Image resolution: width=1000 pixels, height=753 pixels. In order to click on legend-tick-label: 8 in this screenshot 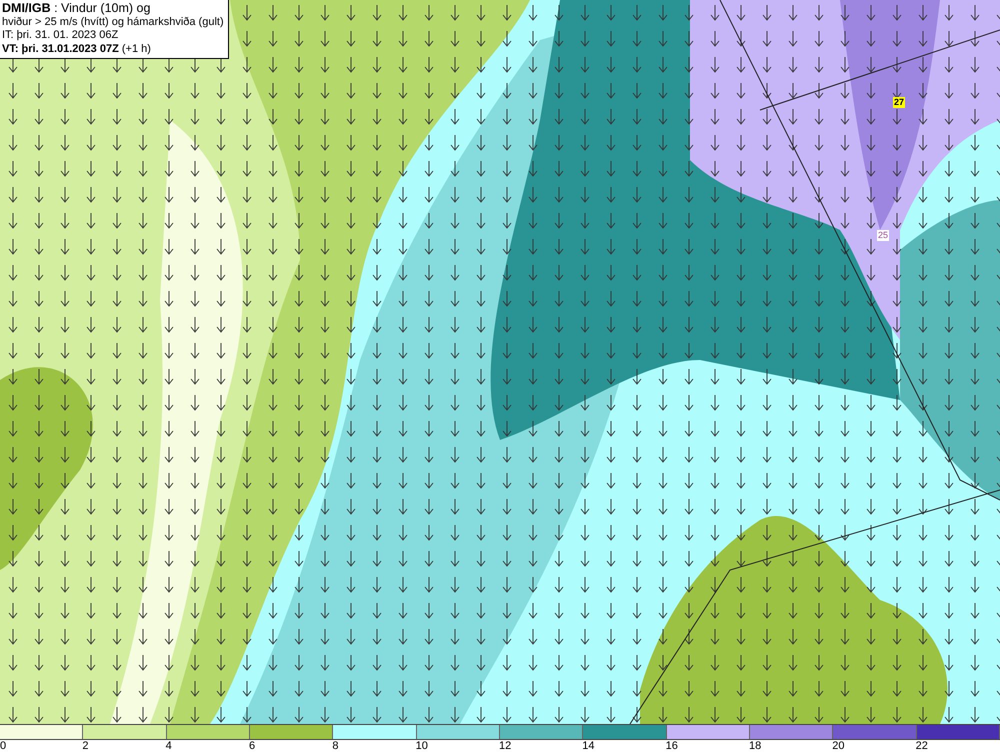, I will do `click(335, 746)`.